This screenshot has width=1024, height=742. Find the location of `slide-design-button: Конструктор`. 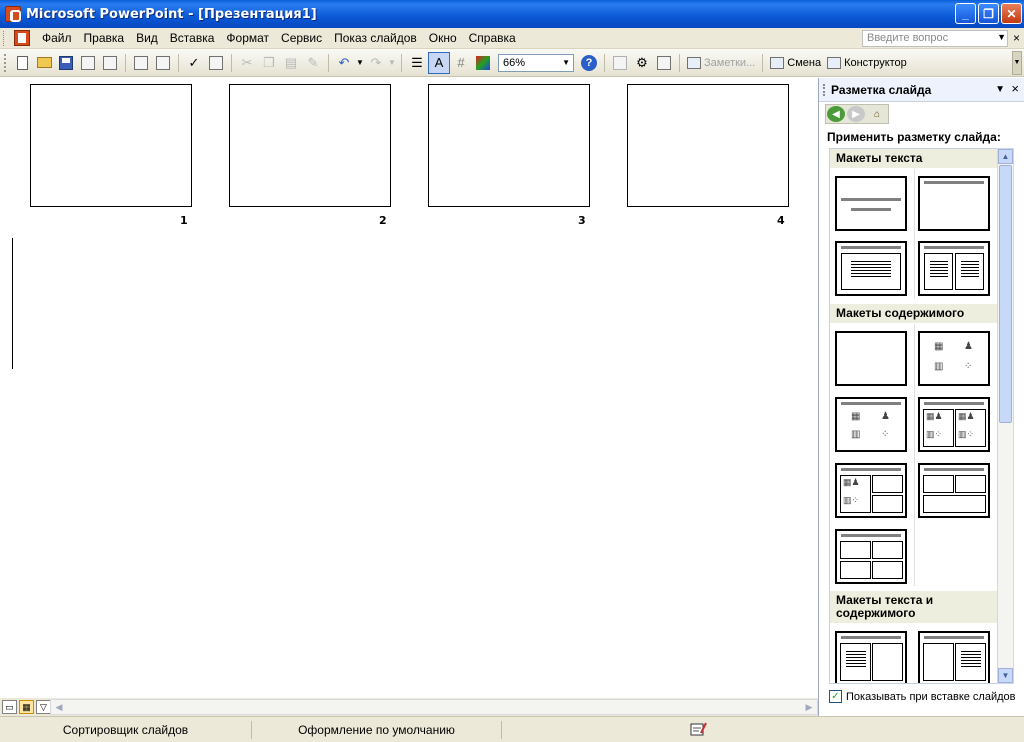

slide-design-button: Конструктор is located at coordinates (867, 63).